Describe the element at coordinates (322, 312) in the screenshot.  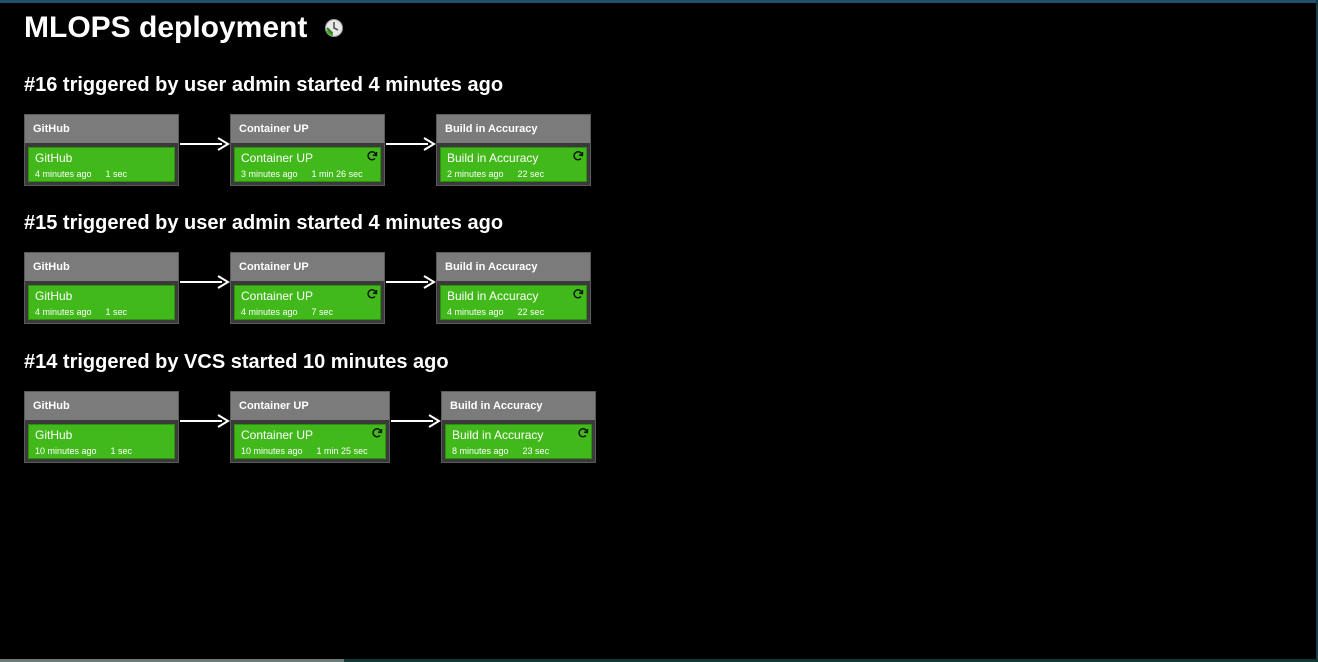
I see `stage-duration: 7 sec` at that location.